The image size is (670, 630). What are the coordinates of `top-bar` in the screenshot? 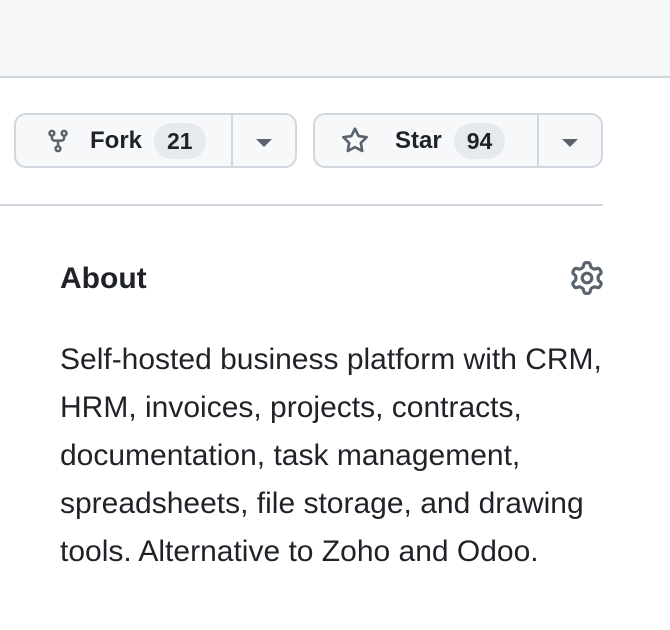 It's located at (335, 39).